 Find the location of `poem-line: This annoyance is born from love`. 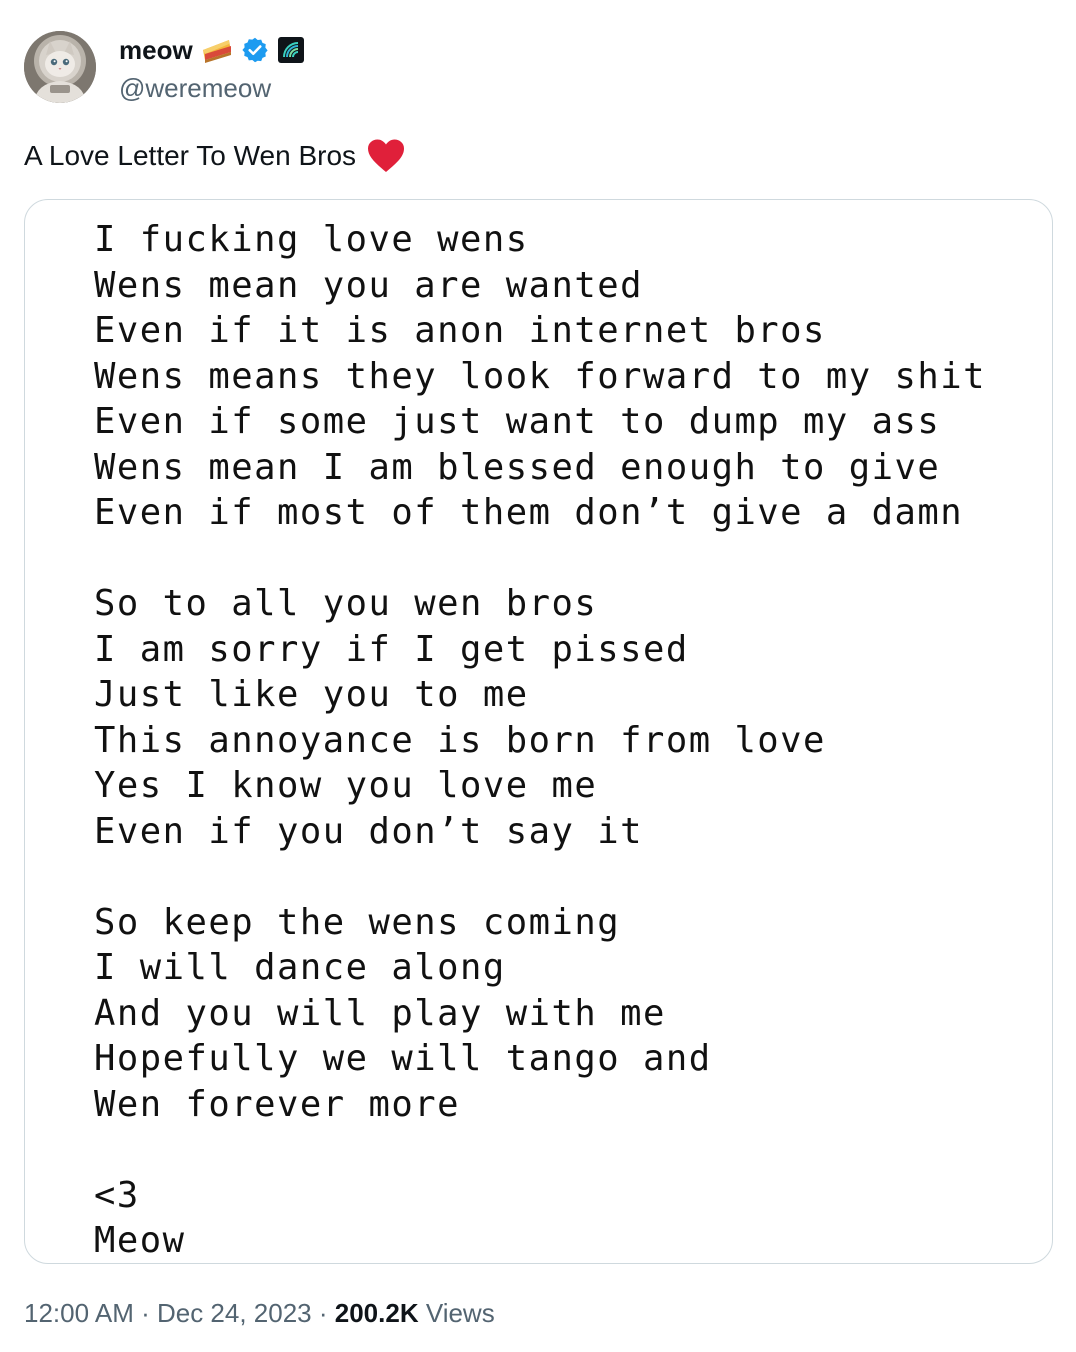

poem-line: This annoyance is born from love is located at coordinates (460, 740).